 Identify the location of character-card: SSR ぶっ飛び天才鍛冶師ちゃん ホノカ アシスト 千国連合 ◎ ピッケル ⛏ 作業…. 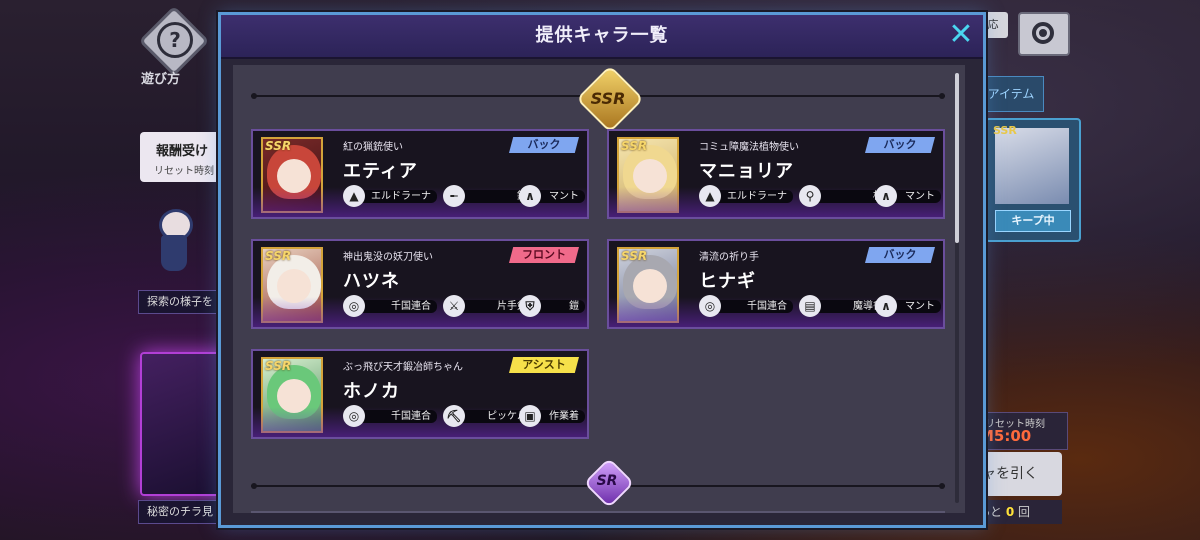
(420, 394).